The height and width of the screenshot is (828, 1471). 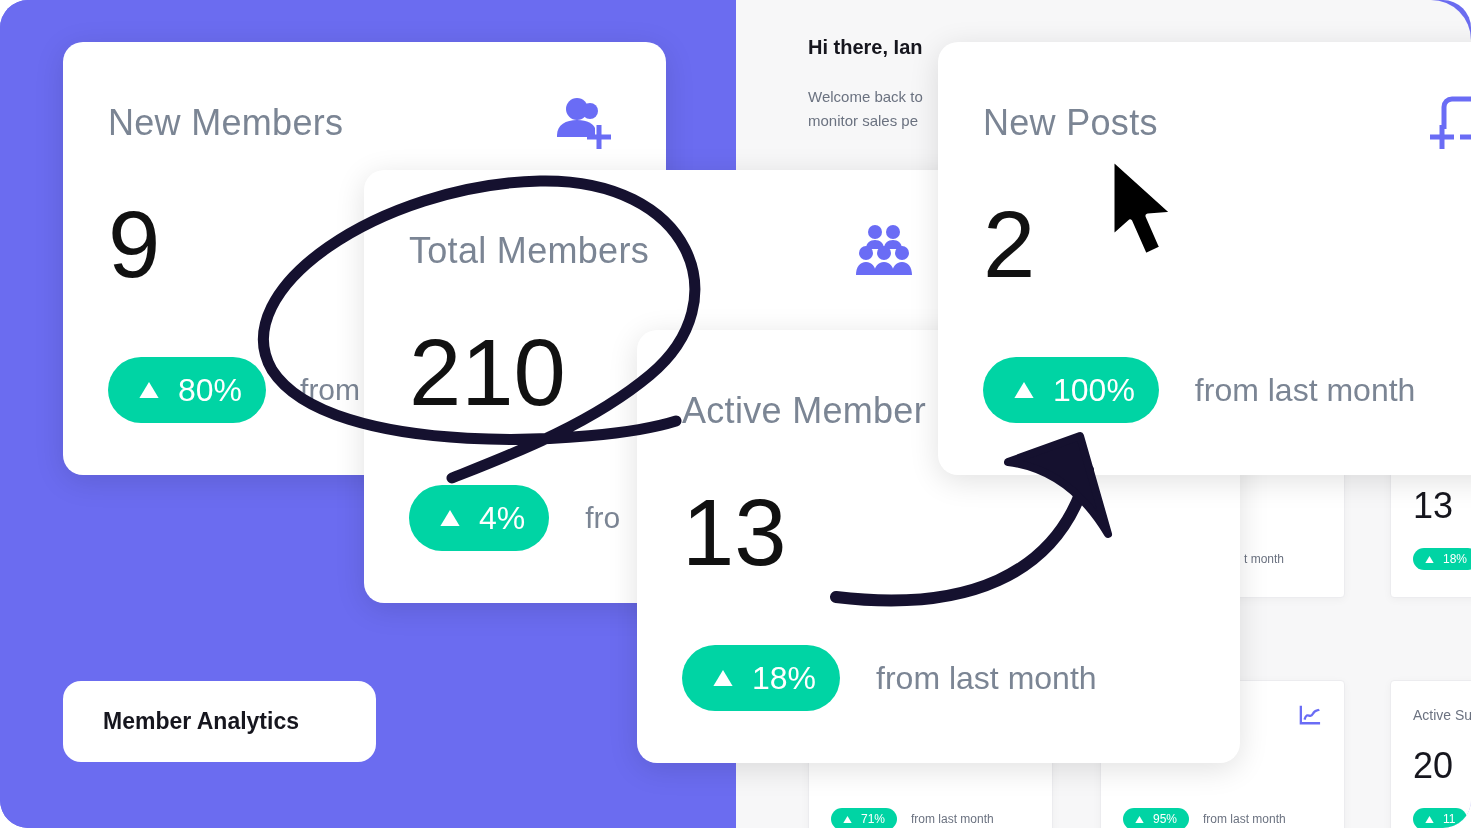 I want to click on card-title: Active Su, so click(x=1442, y=715).